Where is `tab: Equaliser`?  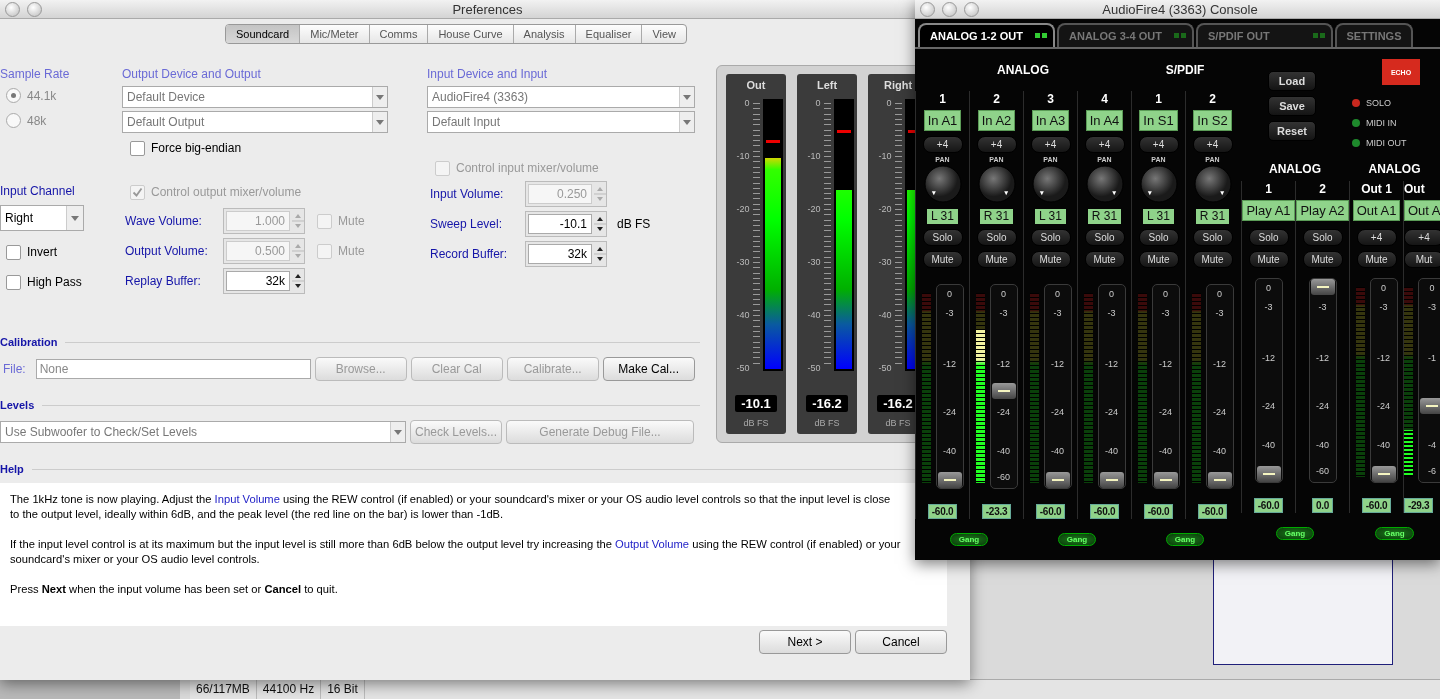
tab: Equaliser is located at coordinates (609, 34).